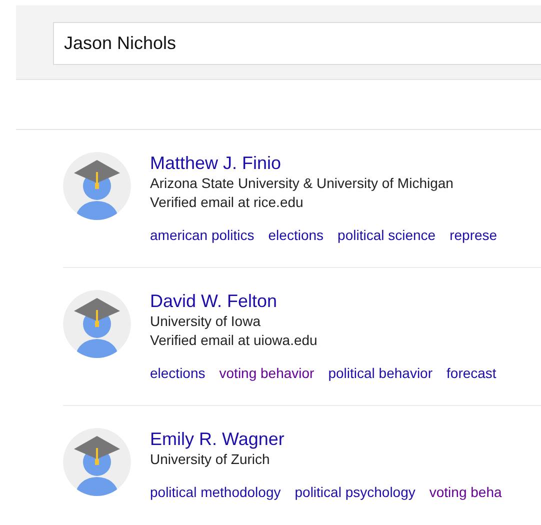 The height and width of the screenshot is (525, 541). What do you see at coordinates (215, 492) in the screenshot?
I see `topic-link: political methodology` at bounding box center [215, 492].